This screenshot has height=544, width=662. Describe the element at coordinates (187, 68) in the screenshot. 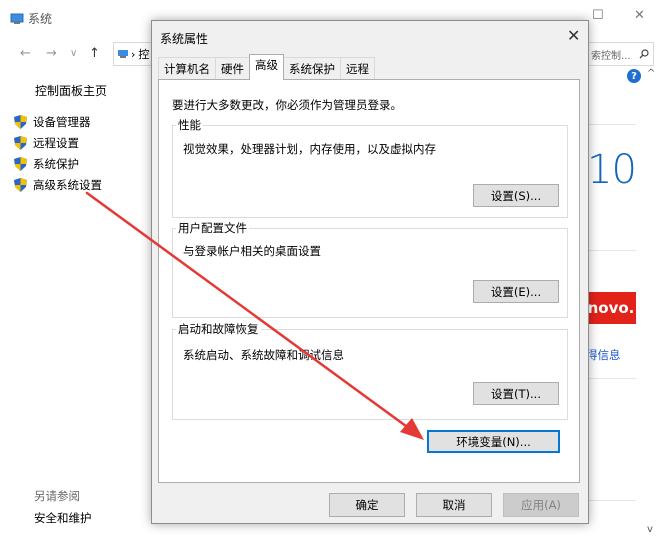

I see `tab-computer-name: 计算机名` at that location.